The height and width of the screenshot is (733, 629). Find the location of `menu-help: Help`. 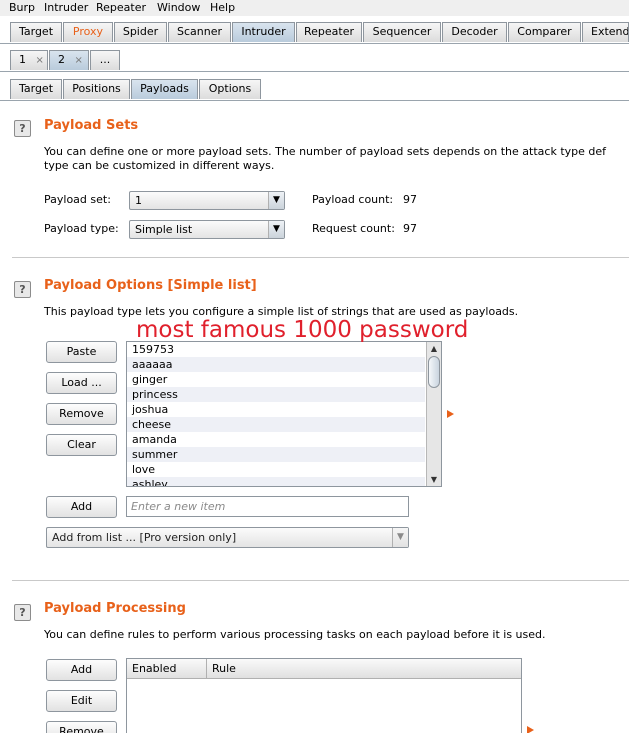

menu-help: Help is located at coordinates (222, 7).